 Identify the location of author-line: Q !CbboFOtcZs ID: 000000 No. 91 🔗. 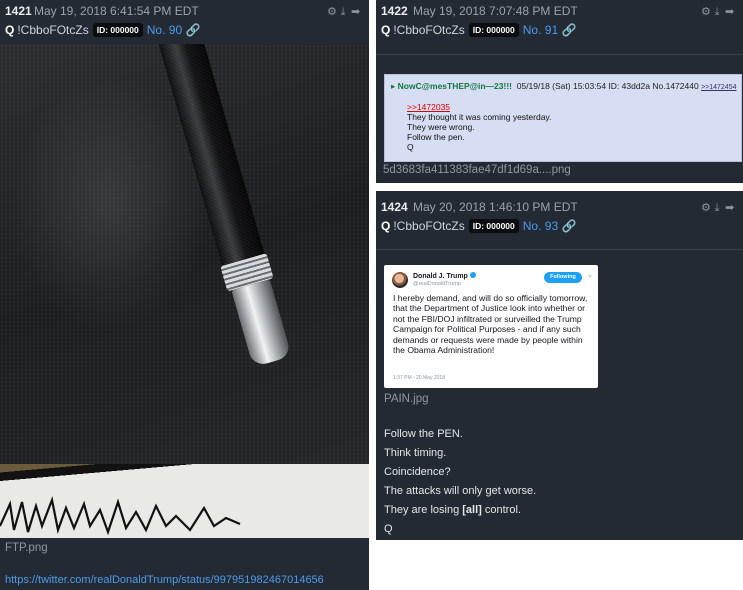
(478, 30).